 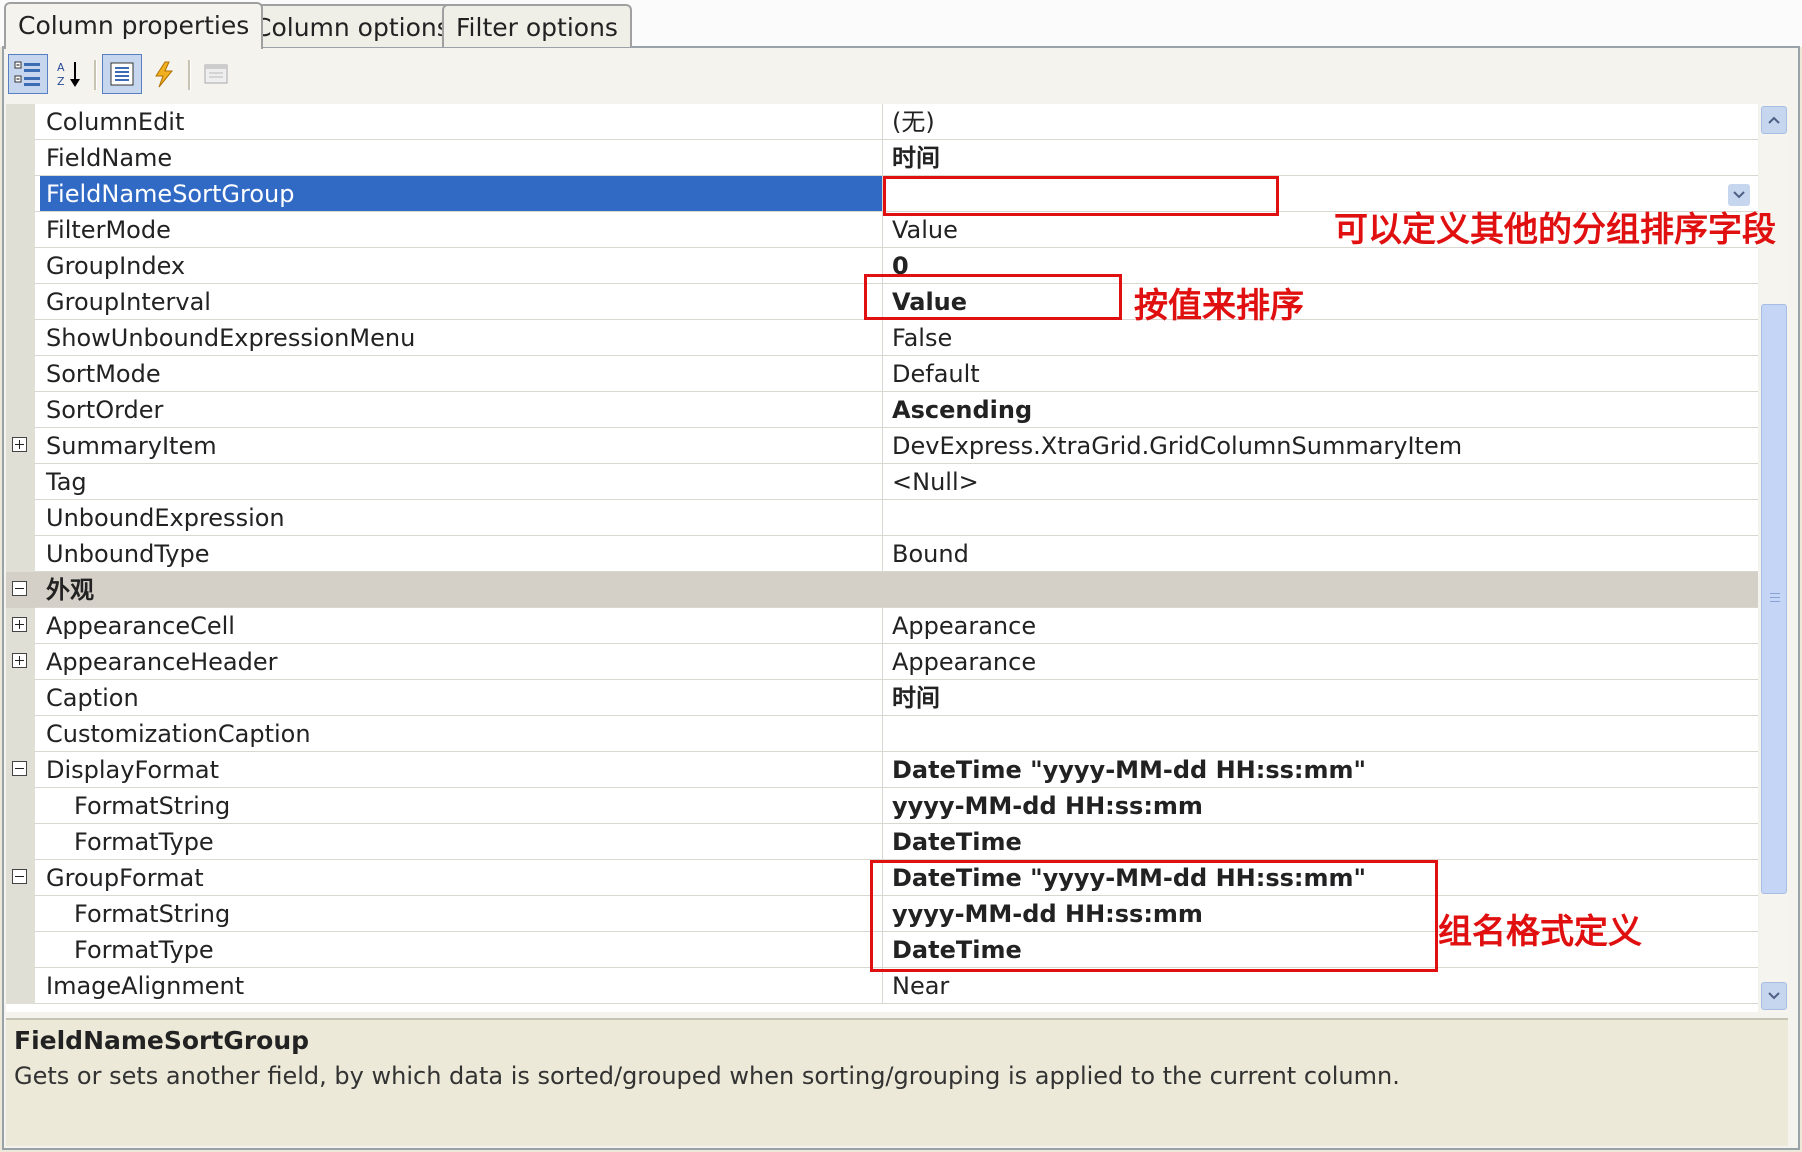 I want to click on property-name: 外观, so click(x=461, y=589).